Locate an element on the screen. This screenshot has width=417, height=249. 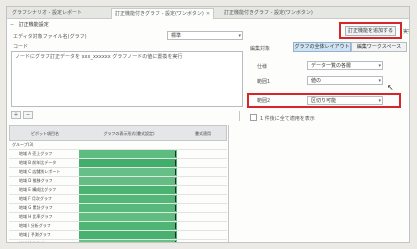
minus-icon: − is located at coordinates (28, 115).